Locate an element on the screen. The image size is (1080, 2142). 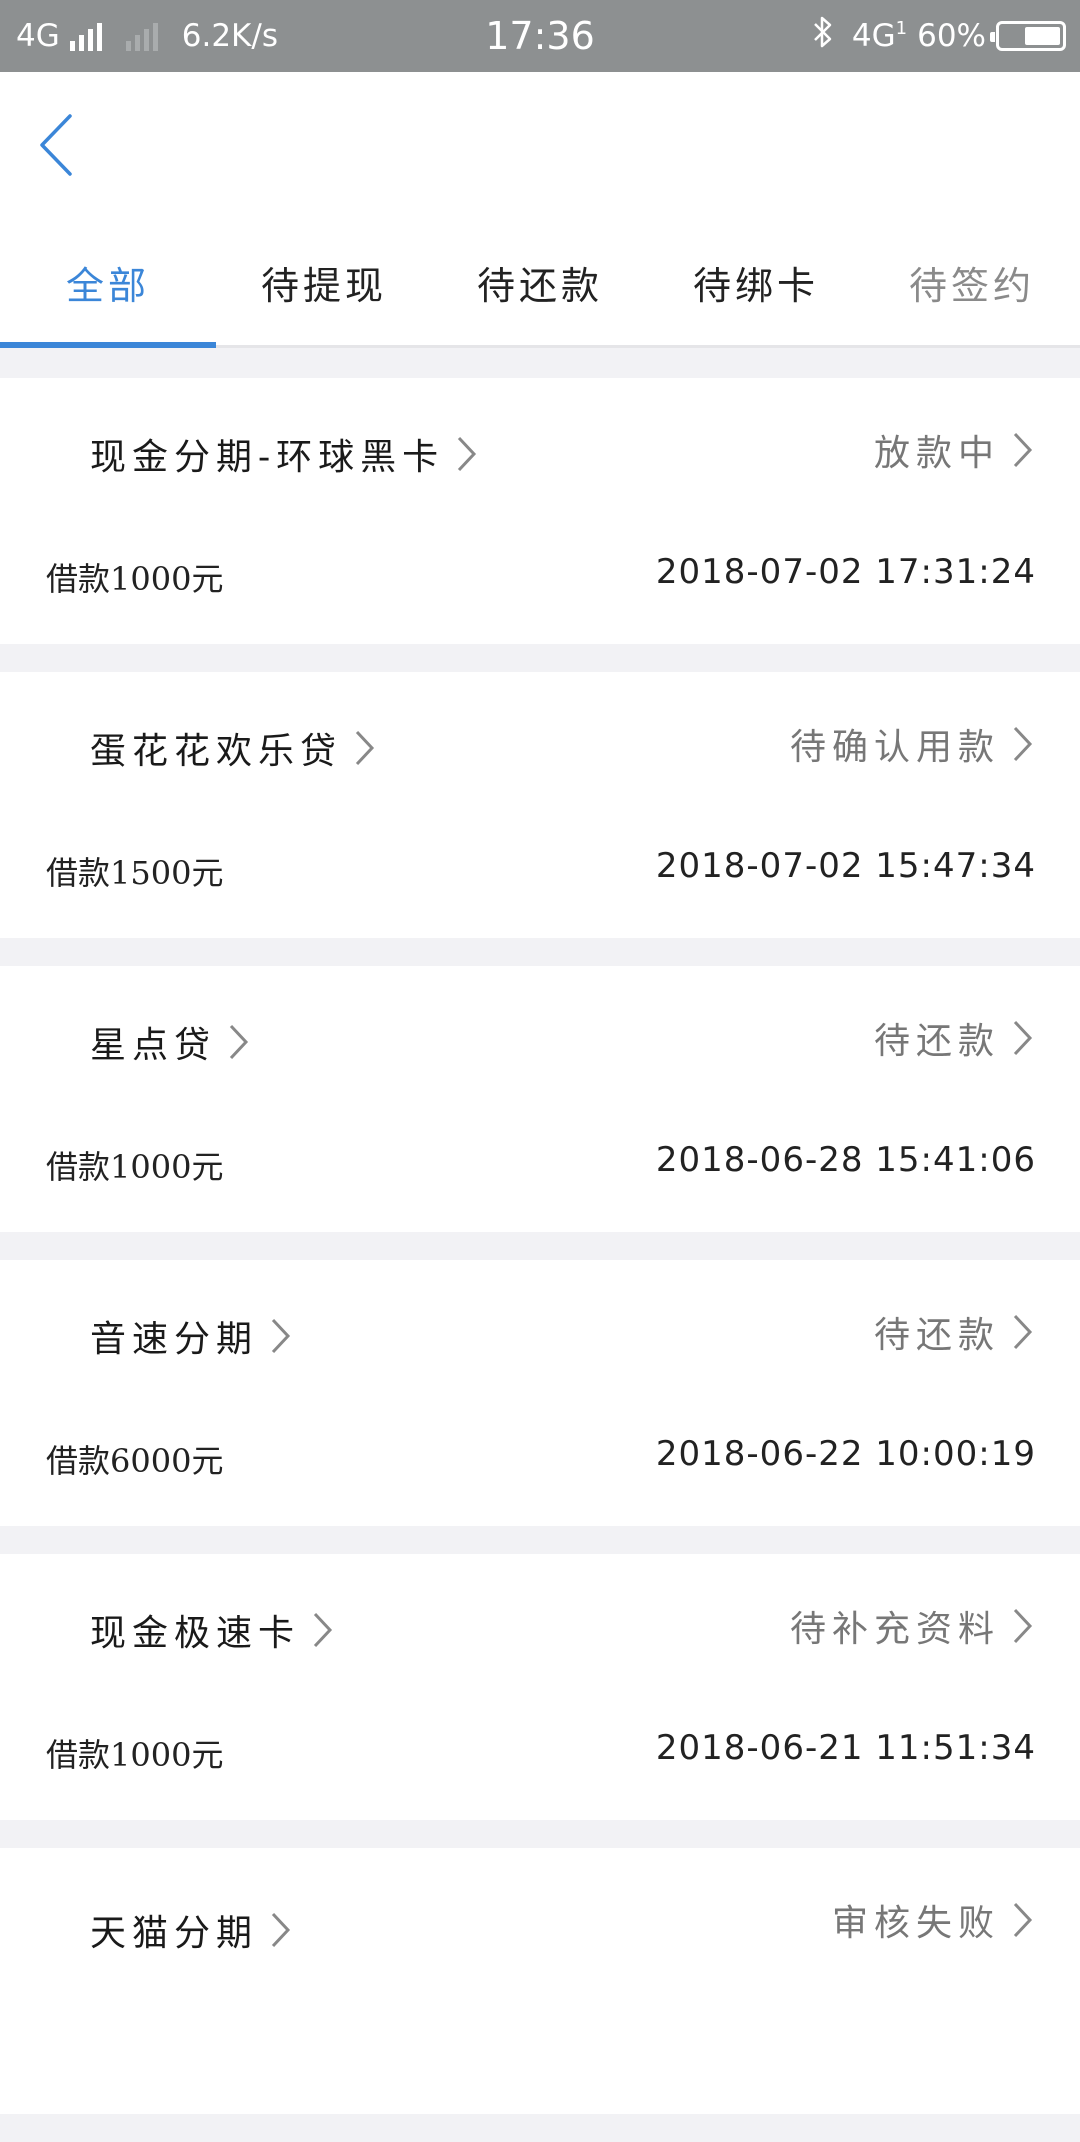
battery-icon is located at coordinates (1028, 36).